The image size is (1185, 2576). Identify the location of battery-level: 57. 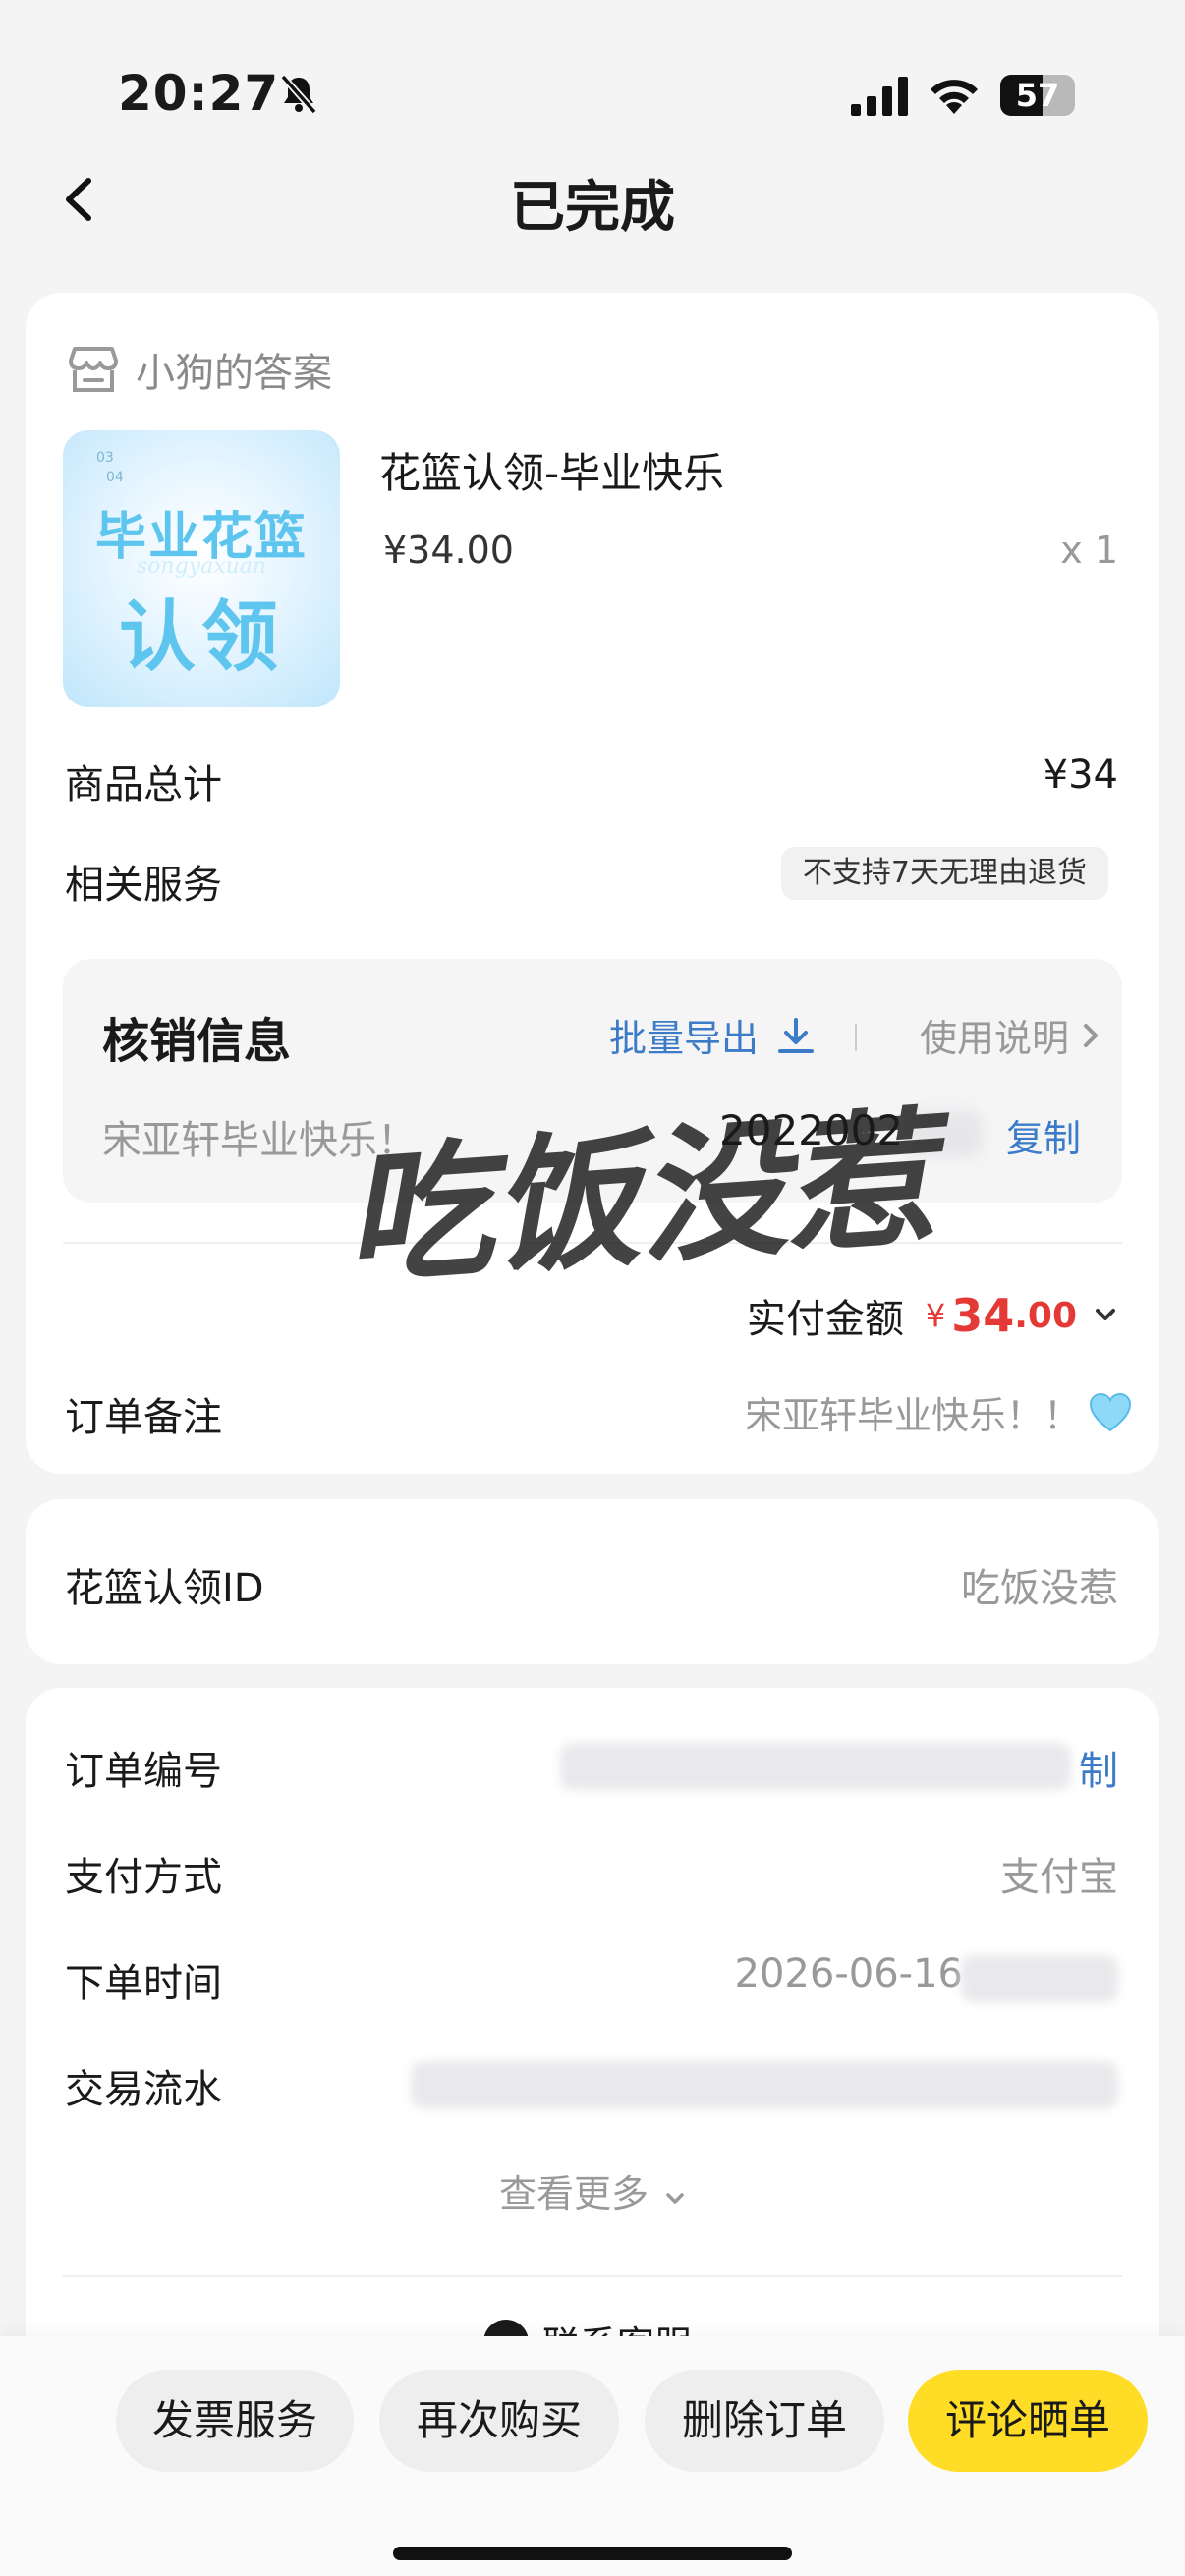
(1038, 95).